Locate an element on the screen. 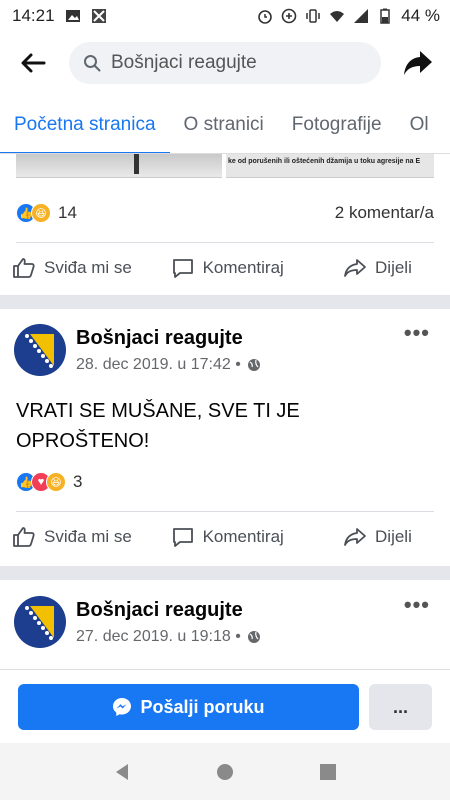  search-bar: Bošnjaci reagujte is located at coordinates (224, 63).